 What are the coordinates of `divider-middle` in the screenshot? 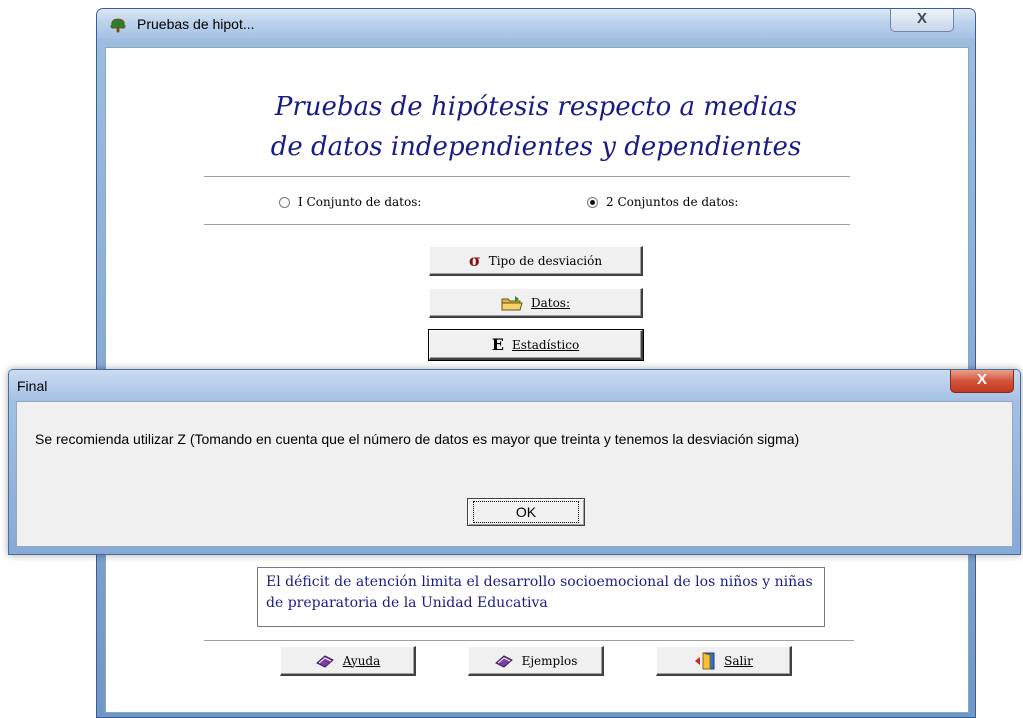 It's located at (527, 225).